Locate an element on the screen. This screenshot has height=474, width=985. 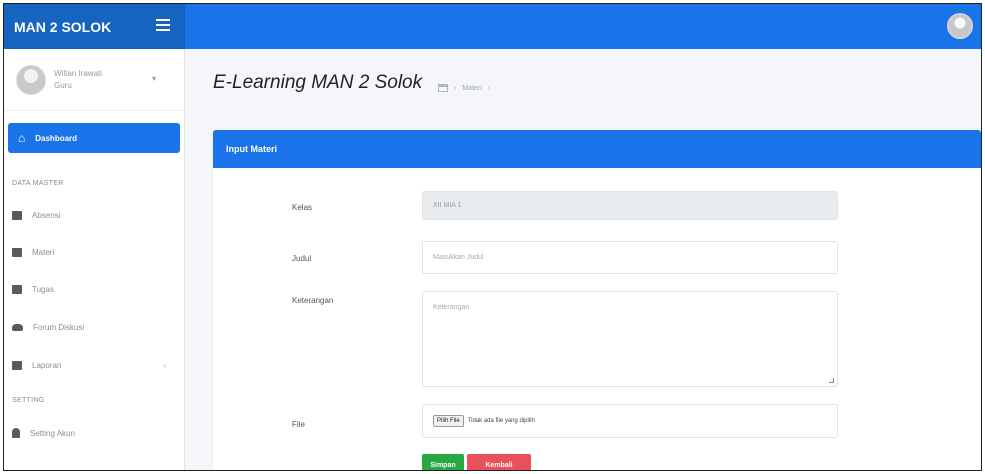
card-title: Input Materi is located at coordinates (597, 149).